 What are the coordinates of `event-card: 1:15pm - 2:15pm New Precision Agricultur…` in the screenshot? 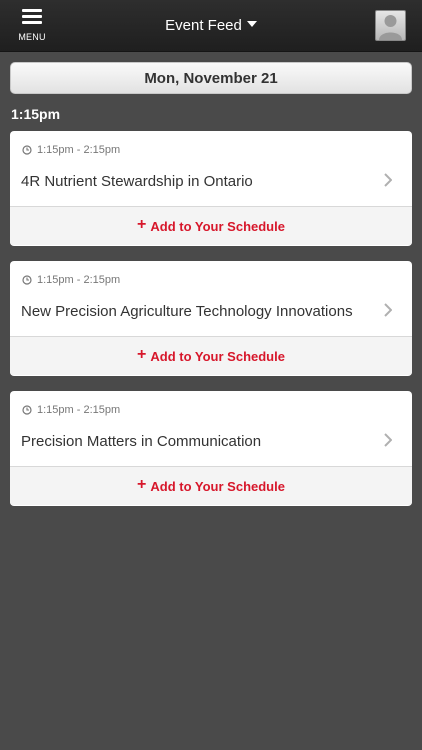 It's located at (211, 318).